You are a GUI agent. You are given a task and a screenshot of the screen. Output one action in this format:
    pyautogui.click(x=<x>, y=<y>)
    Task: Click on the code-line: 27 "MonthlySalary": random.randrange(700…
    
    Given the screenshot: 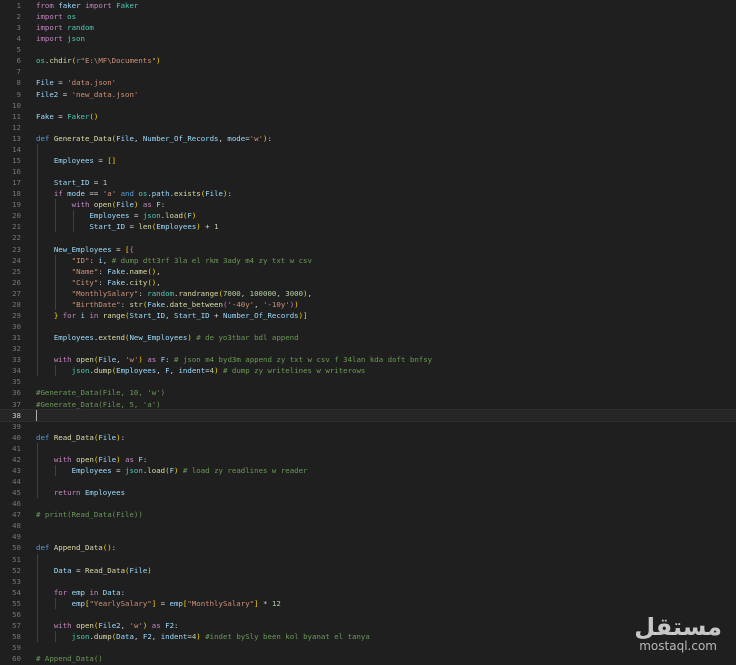 What is the action you would take?
    pyautogui.click(x=368, y=293)
    